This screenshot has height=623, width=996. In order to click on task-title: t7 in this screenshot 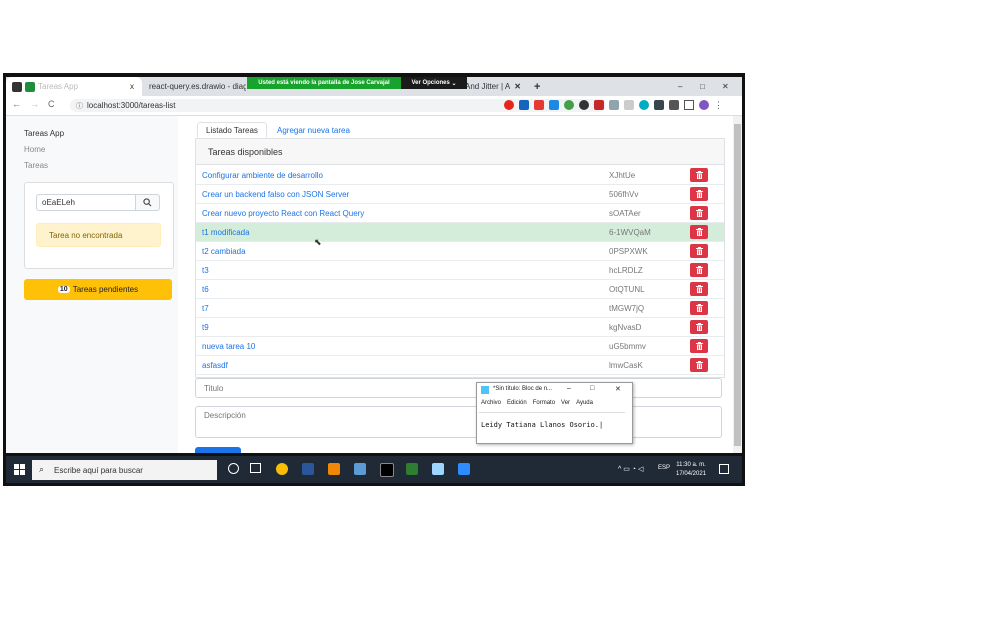, I will do `click(205, 308)`.